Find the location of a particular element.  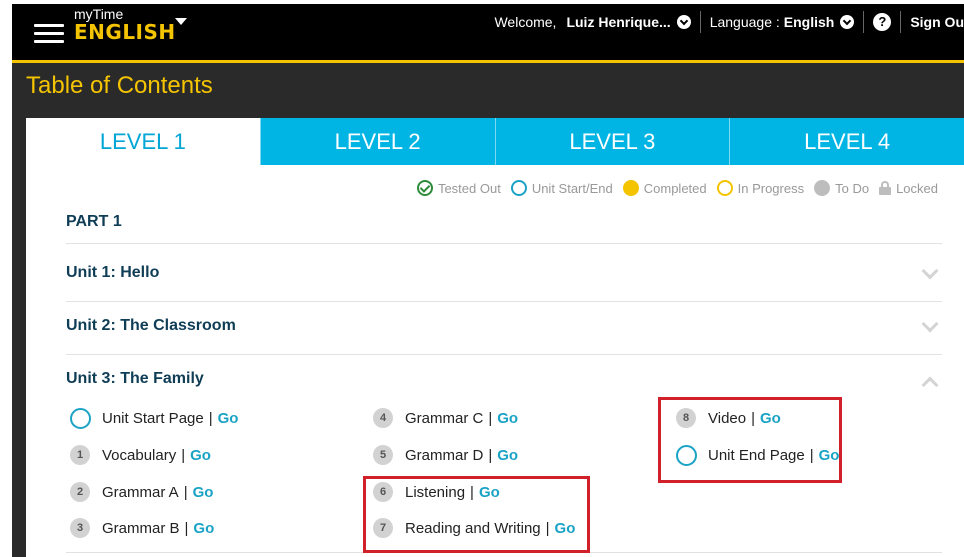

lesson-number-badge: 3 is located at coordinates (80, 528).